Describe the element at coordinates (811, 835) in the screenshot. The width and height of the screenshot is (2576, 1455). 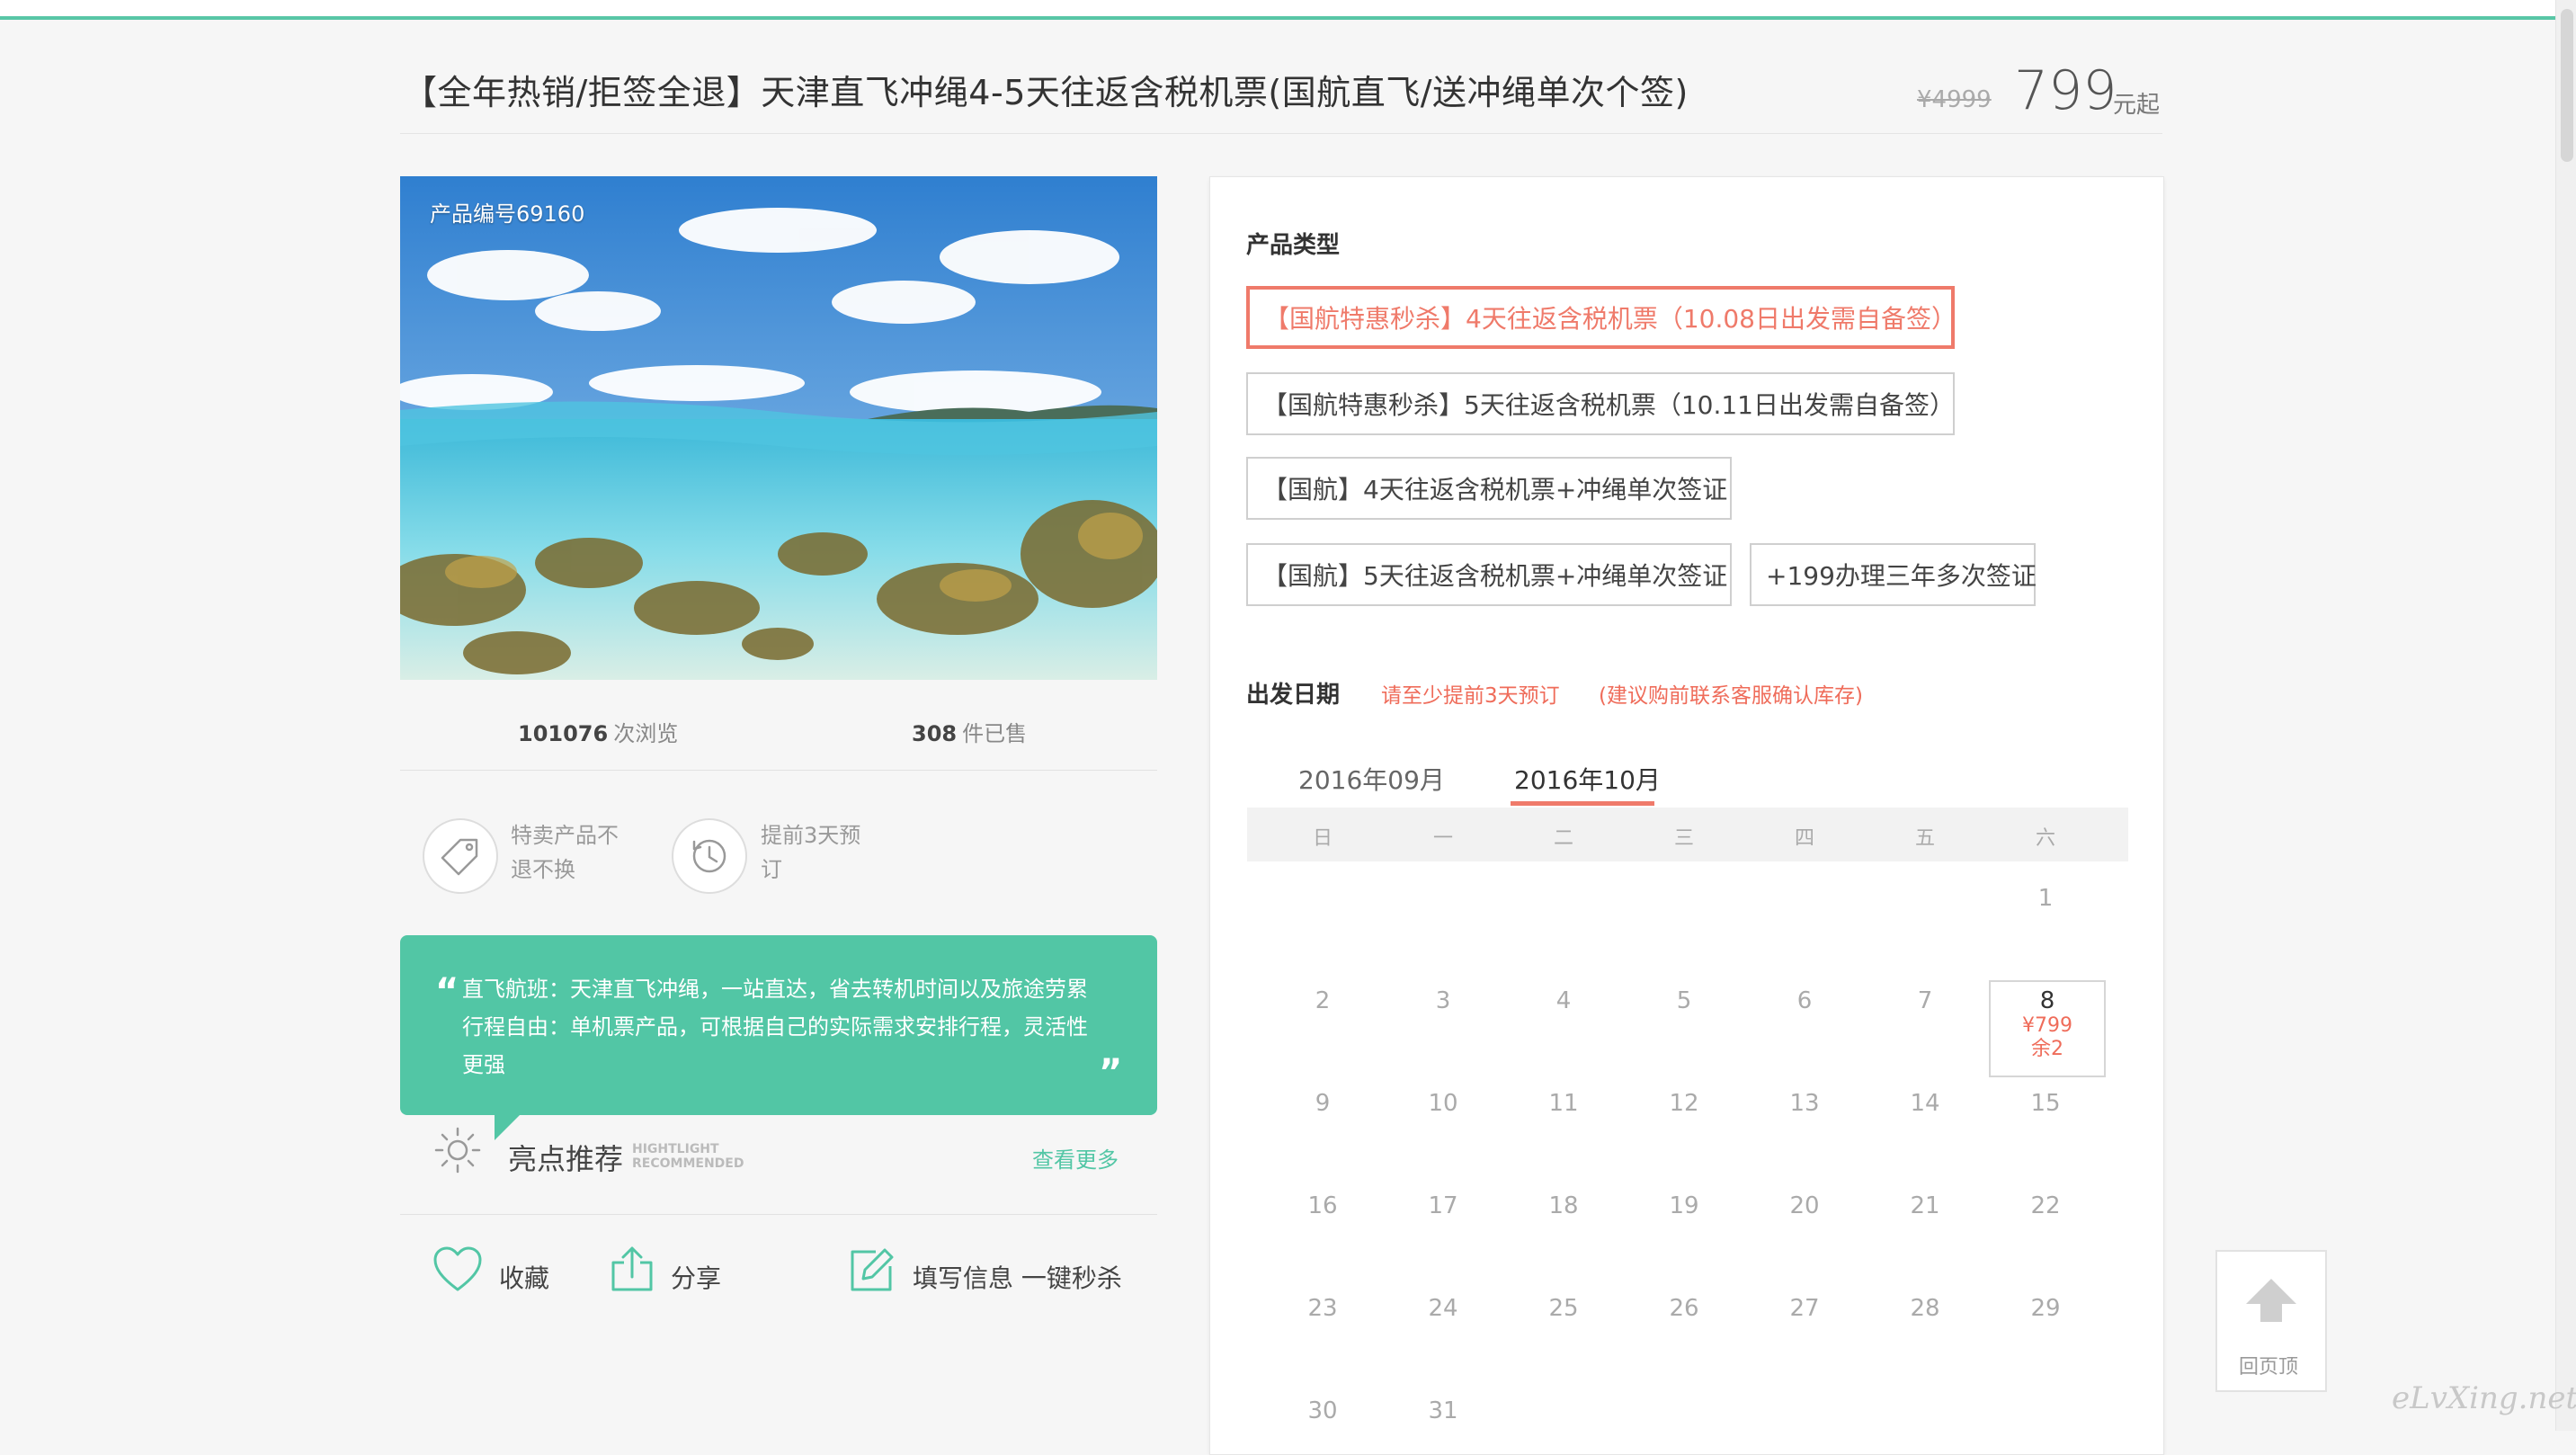
I see `feature-line: 提前3天预` at that location.